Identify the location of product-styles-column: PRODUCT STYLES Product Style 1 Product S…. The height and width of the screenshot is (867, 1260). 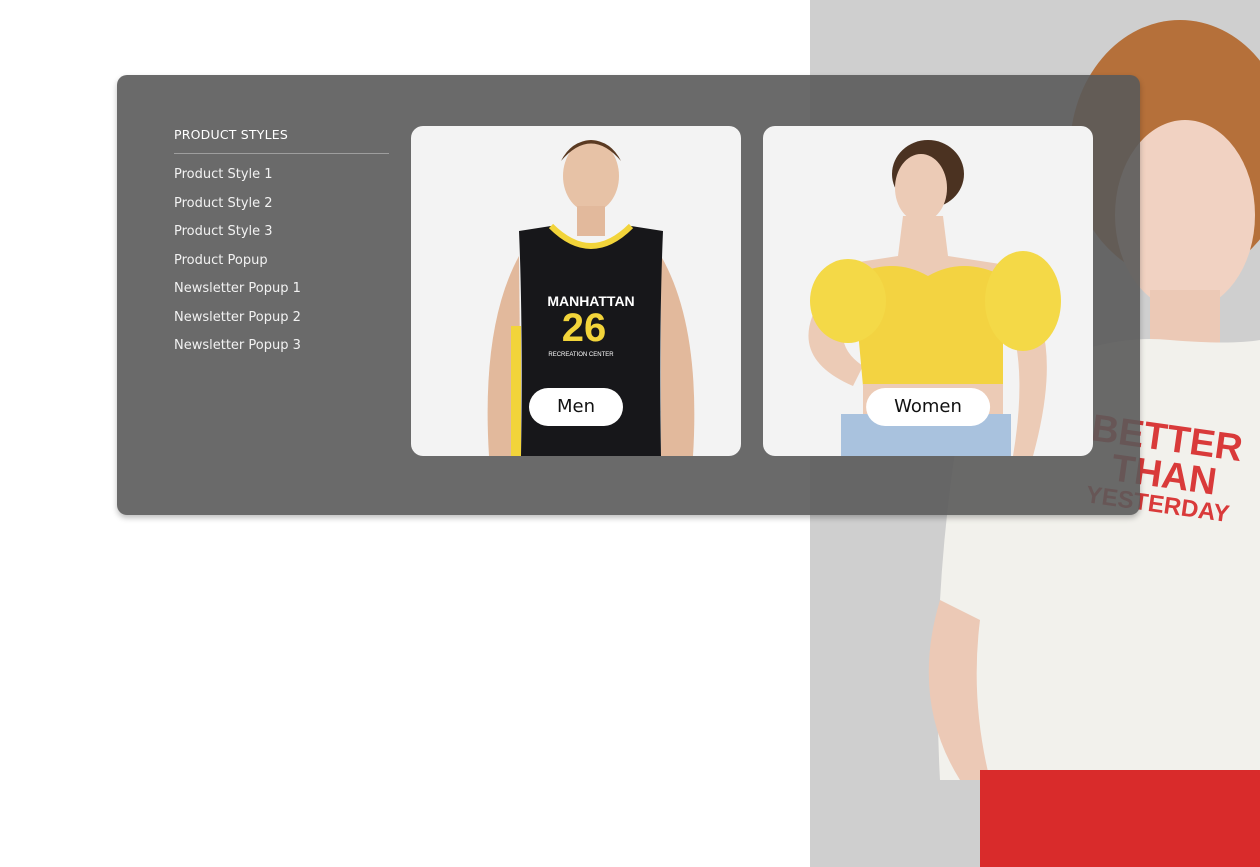
(281, 247).